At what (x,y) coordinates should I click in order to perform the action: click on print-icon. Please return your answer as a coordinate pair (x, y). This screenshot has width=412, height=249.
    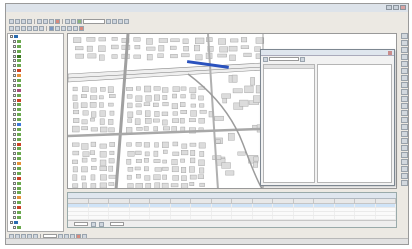
    Looking at the image, I should click on (29, 21).